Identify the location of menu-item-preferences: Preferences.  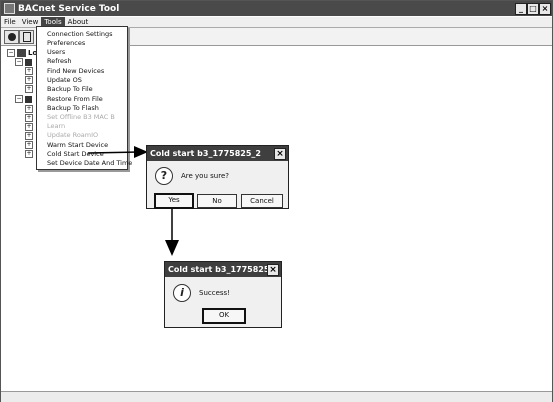
(66, 43).